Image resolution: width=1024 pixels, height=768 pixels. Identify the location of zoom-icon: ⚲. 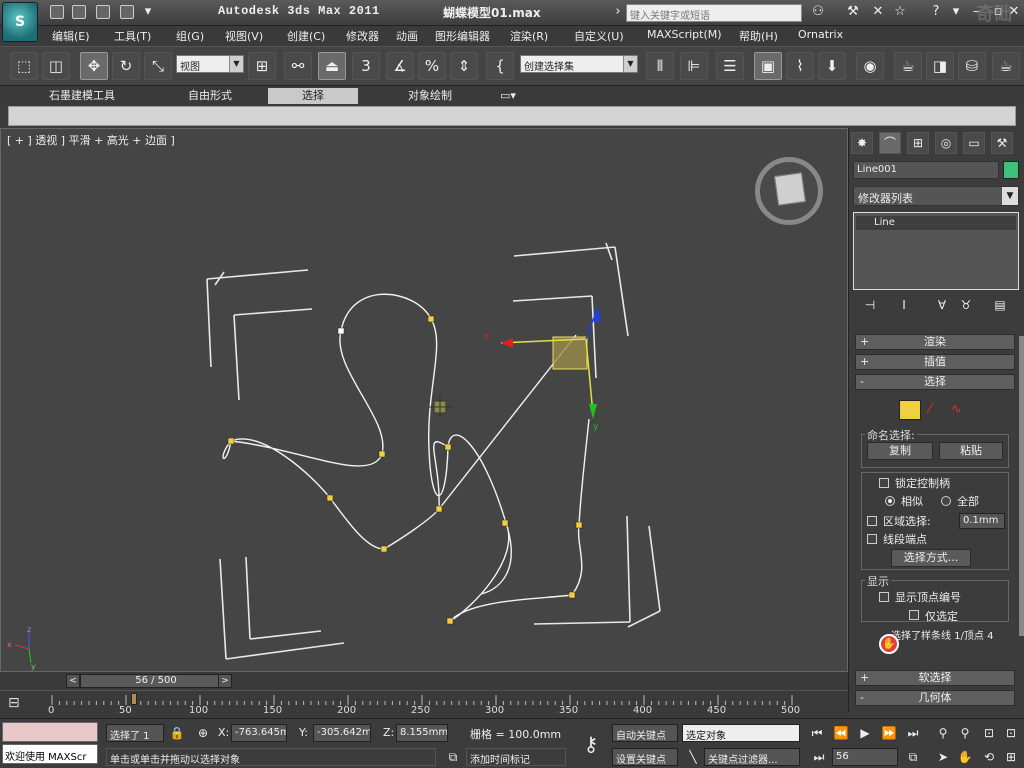
(943, 733).